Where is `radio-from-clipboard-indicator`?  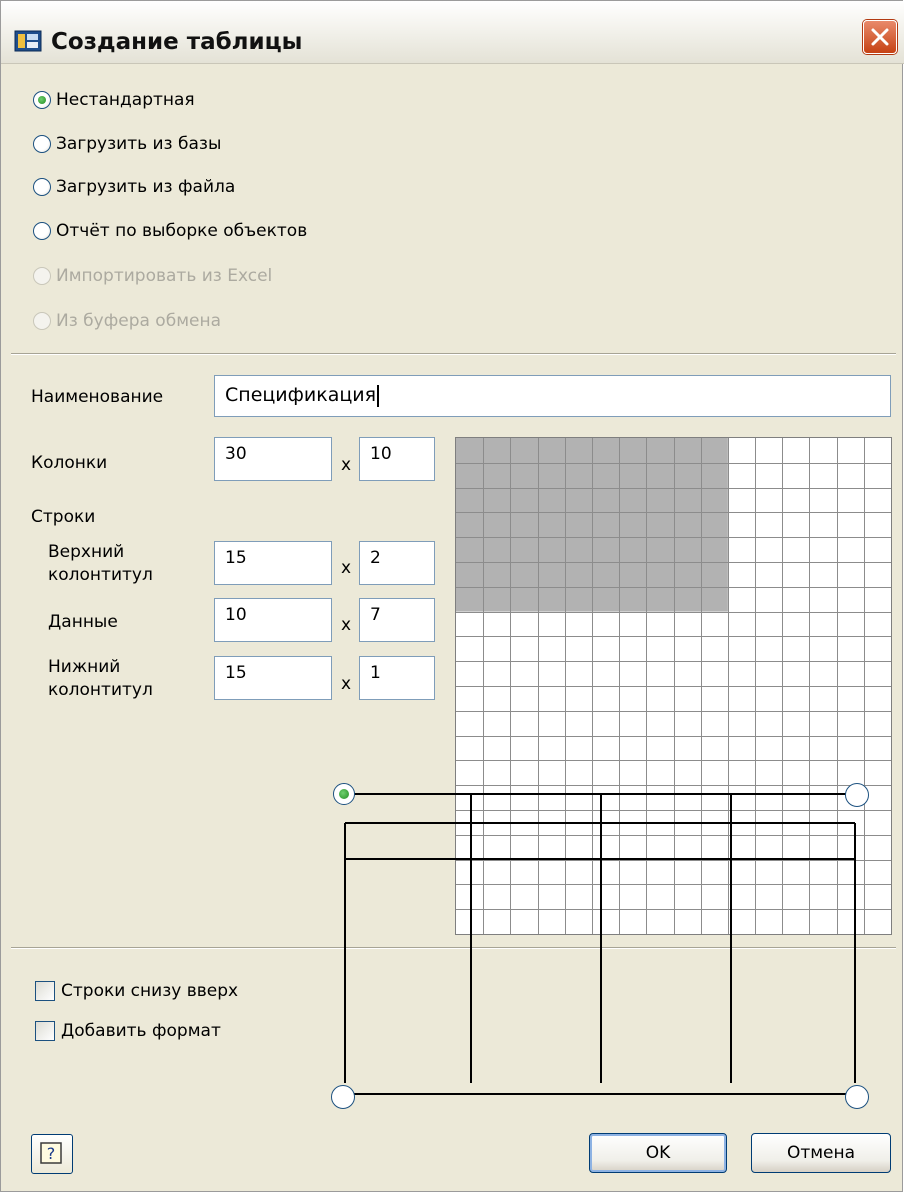 radio-from-clipboard-indicator is located at coordinates (42, 321).